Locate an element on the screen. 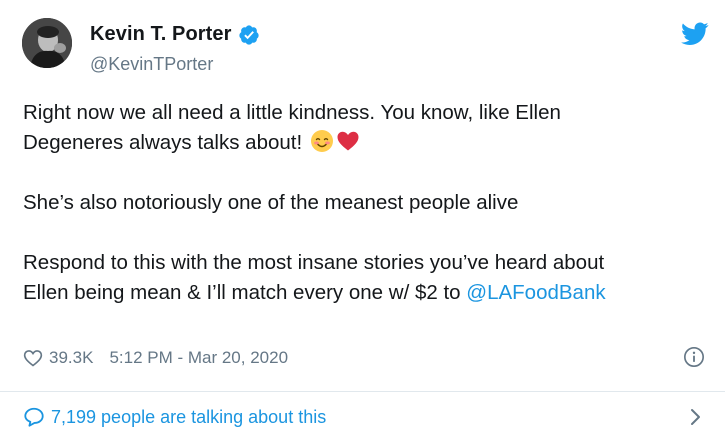 This screenshot has width=725, height=438. divider is located at coordinates (362, 391).